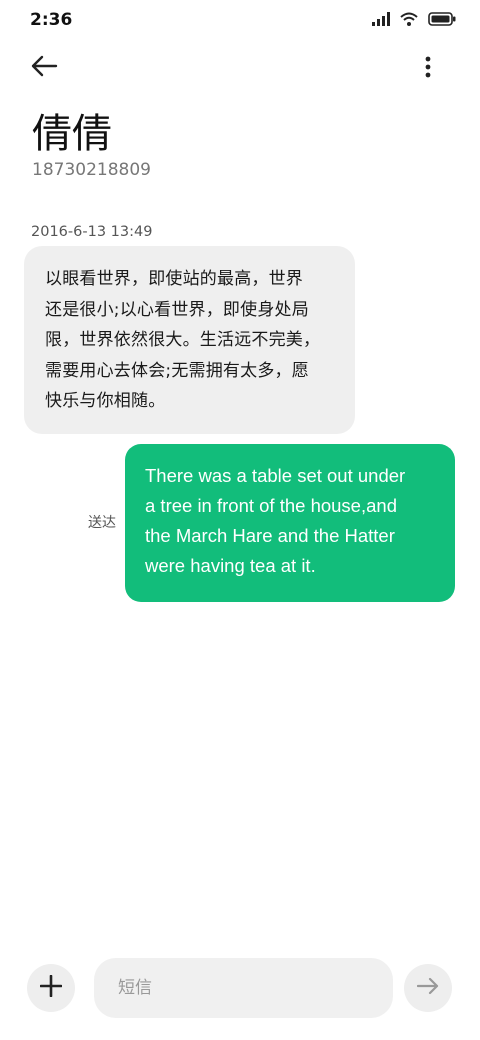 The height and width of the screenshot is (1040, 480). What do you see at coordinates (174, 279) in the screenshot?
I see `message-line: 以眼看世界，即使站的最高，世界` at bounding box center [174, 279].